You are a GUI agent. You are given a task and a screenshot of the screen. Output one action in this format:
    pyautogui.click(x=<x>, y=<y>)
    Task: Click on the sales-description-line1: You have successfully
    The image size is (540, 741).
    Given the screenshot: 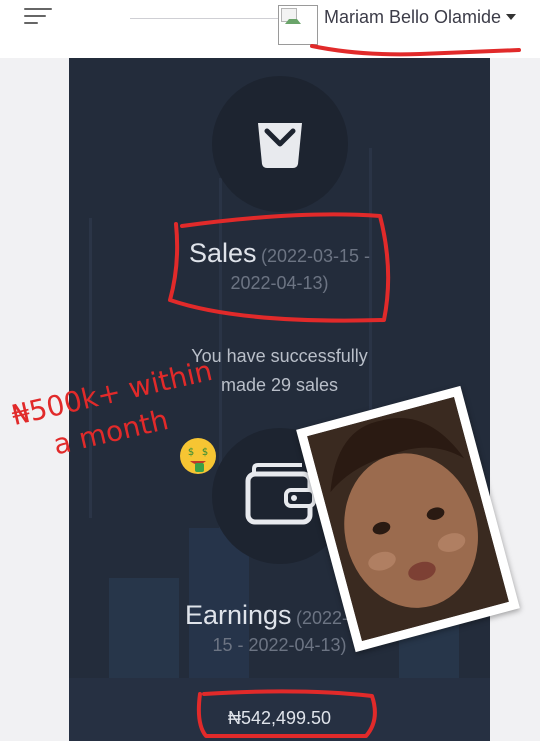 What is the action you would take?
    pyautogui.click(x=279, y=356)
    